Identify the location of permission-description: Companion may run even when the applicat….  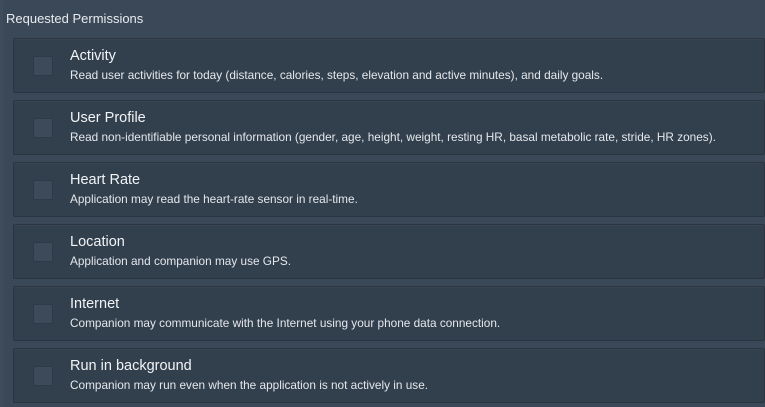
(249, 385).